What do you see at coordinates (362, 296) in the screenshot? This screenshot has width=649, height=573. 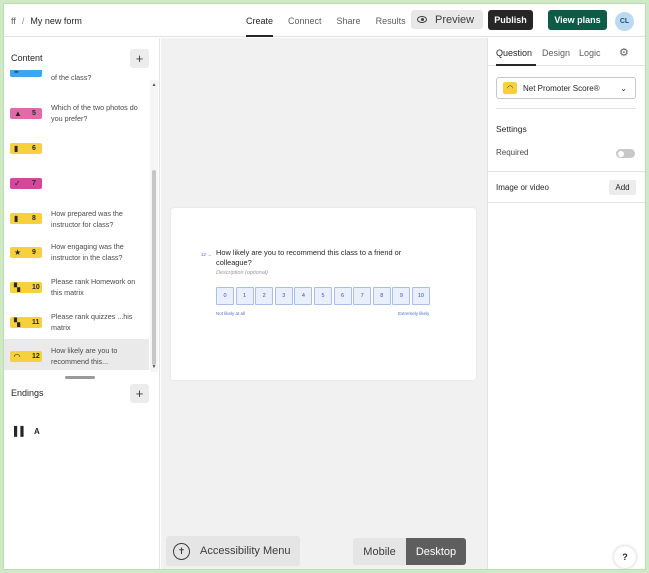 I see `scale-option: 7` at bounding box center [362, 296].